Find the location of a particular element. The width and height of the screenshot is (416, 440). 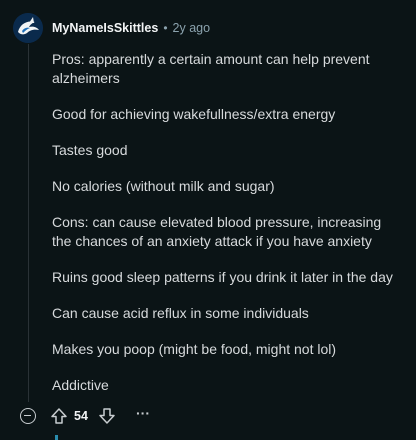

timestamp: 2y ago is located at coordinates (192, 28).